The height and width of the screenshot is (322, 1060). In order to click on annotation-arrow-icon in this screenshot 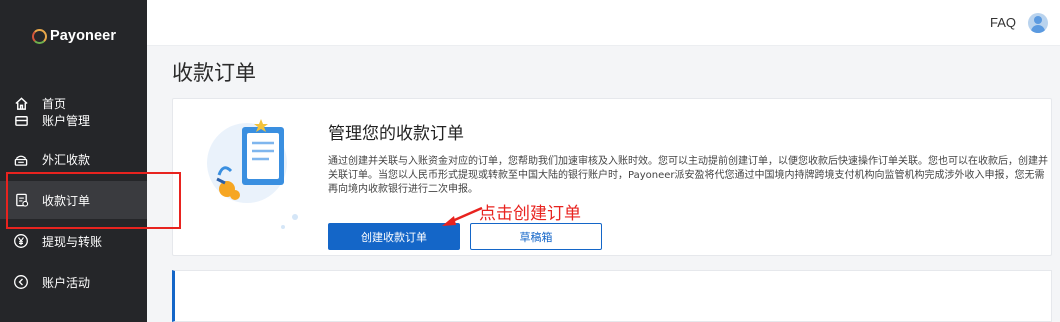, I will do `click(462, 216)`.